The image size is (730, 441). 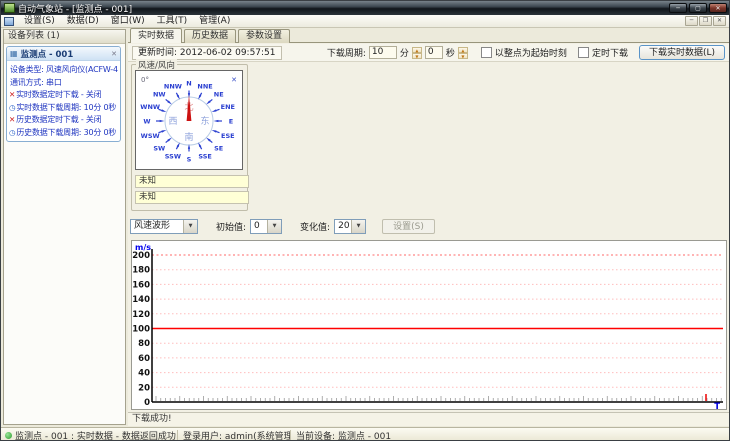 I want to click on tab-history-data: 历史数据, so click(x=210, y=36).